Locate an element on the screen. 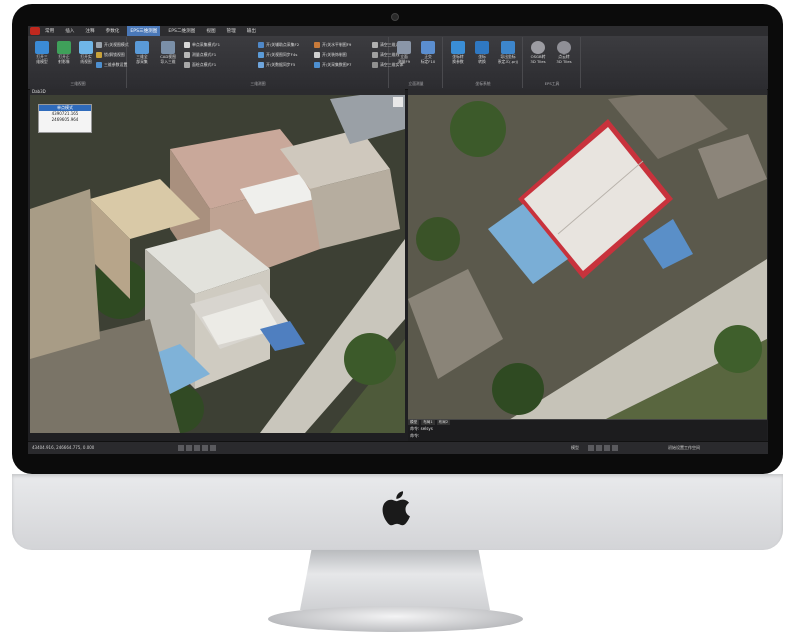  toggle-view-mode-button: 开/关视图模式 is located at coordinates (112, 44).